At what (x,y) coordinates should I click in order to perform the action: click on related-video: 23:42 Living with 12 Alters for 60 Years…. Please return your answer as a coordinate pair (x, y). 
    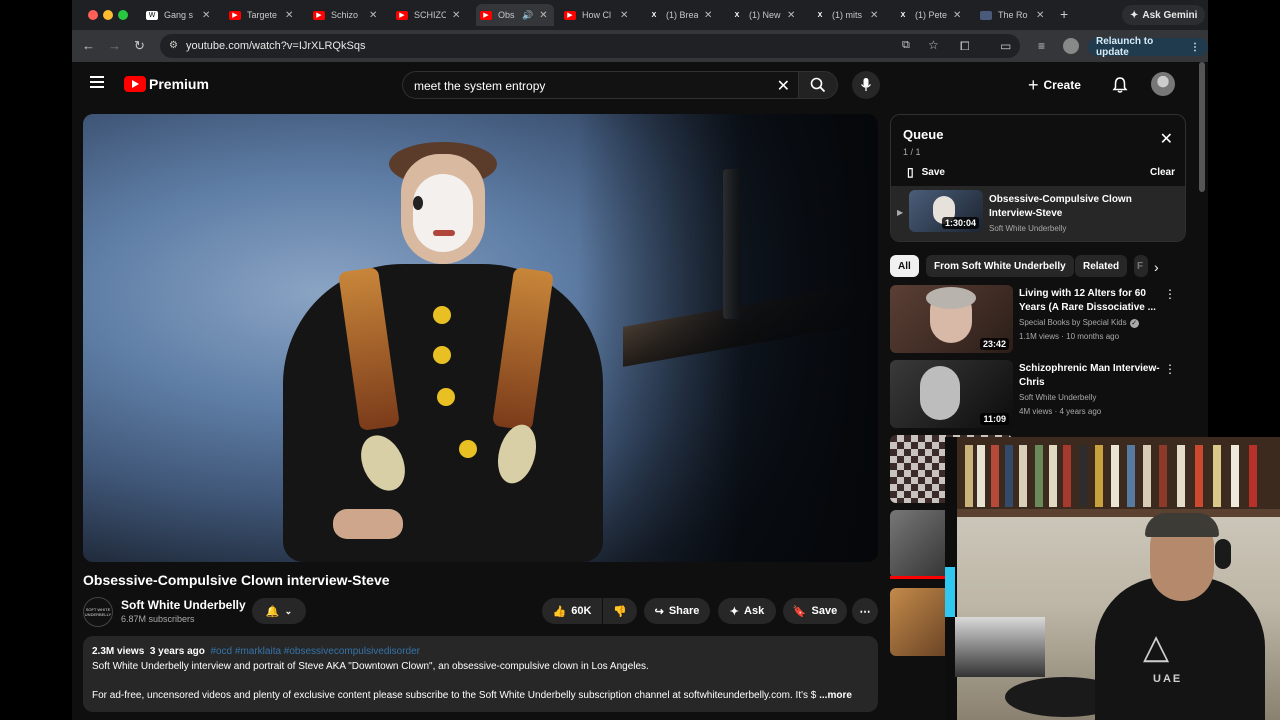
    Looking at the image, I should click on (1040, 320).